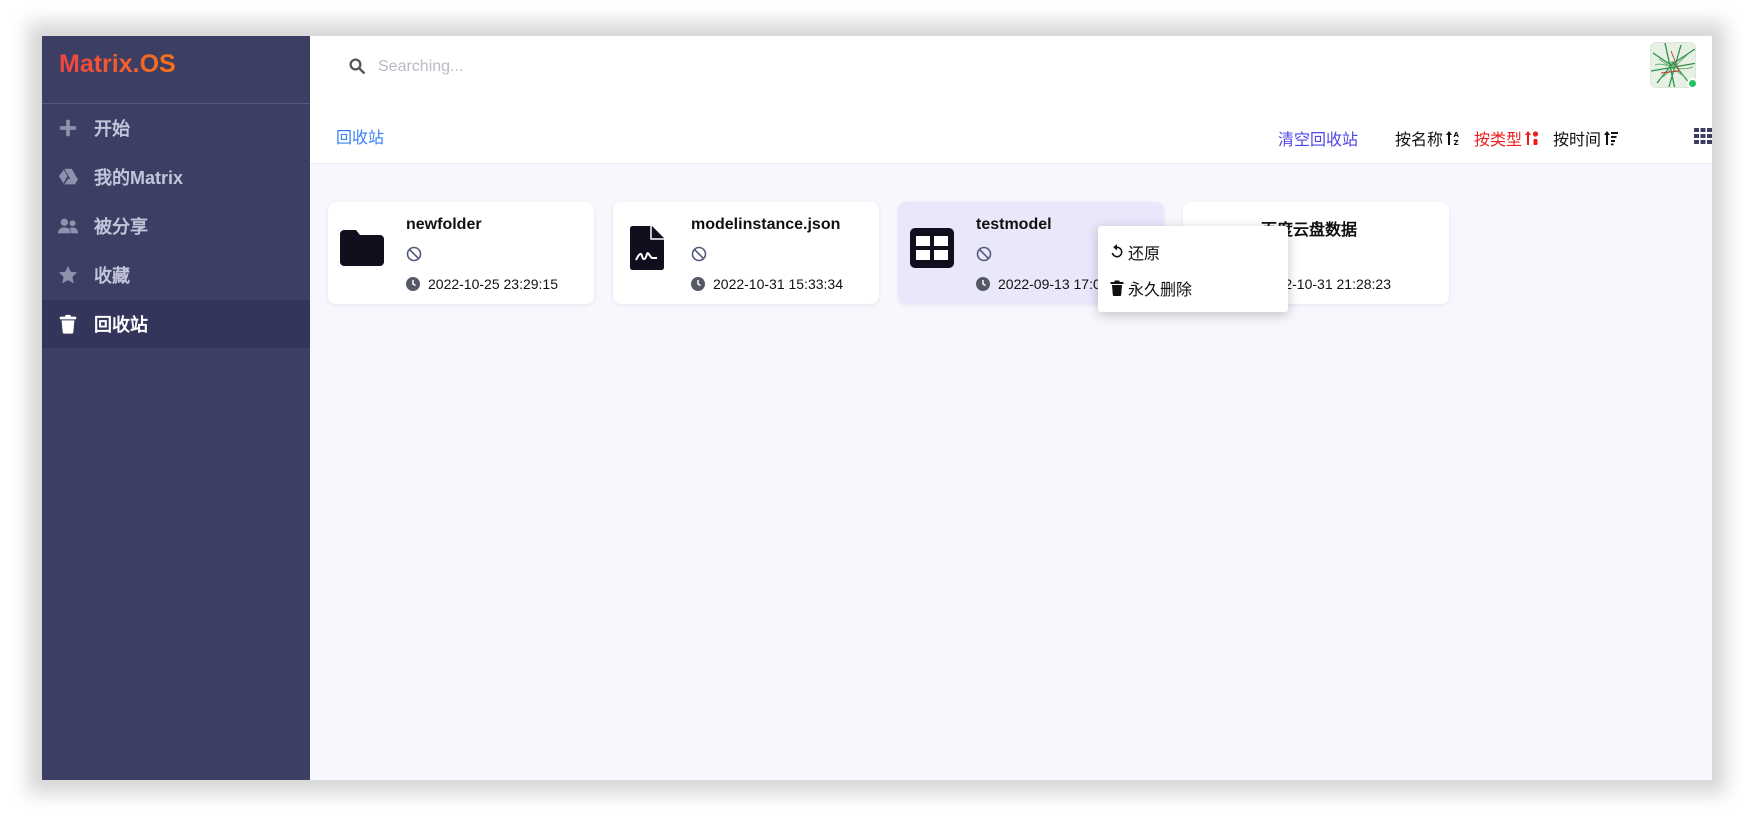 The height and width of the screenshot is (828, 1753). What do you see at coordinates (139, 178) in the screenshot?
I see `sidebar-item-label: 我的Matrix` at bounding box center [139, 178].